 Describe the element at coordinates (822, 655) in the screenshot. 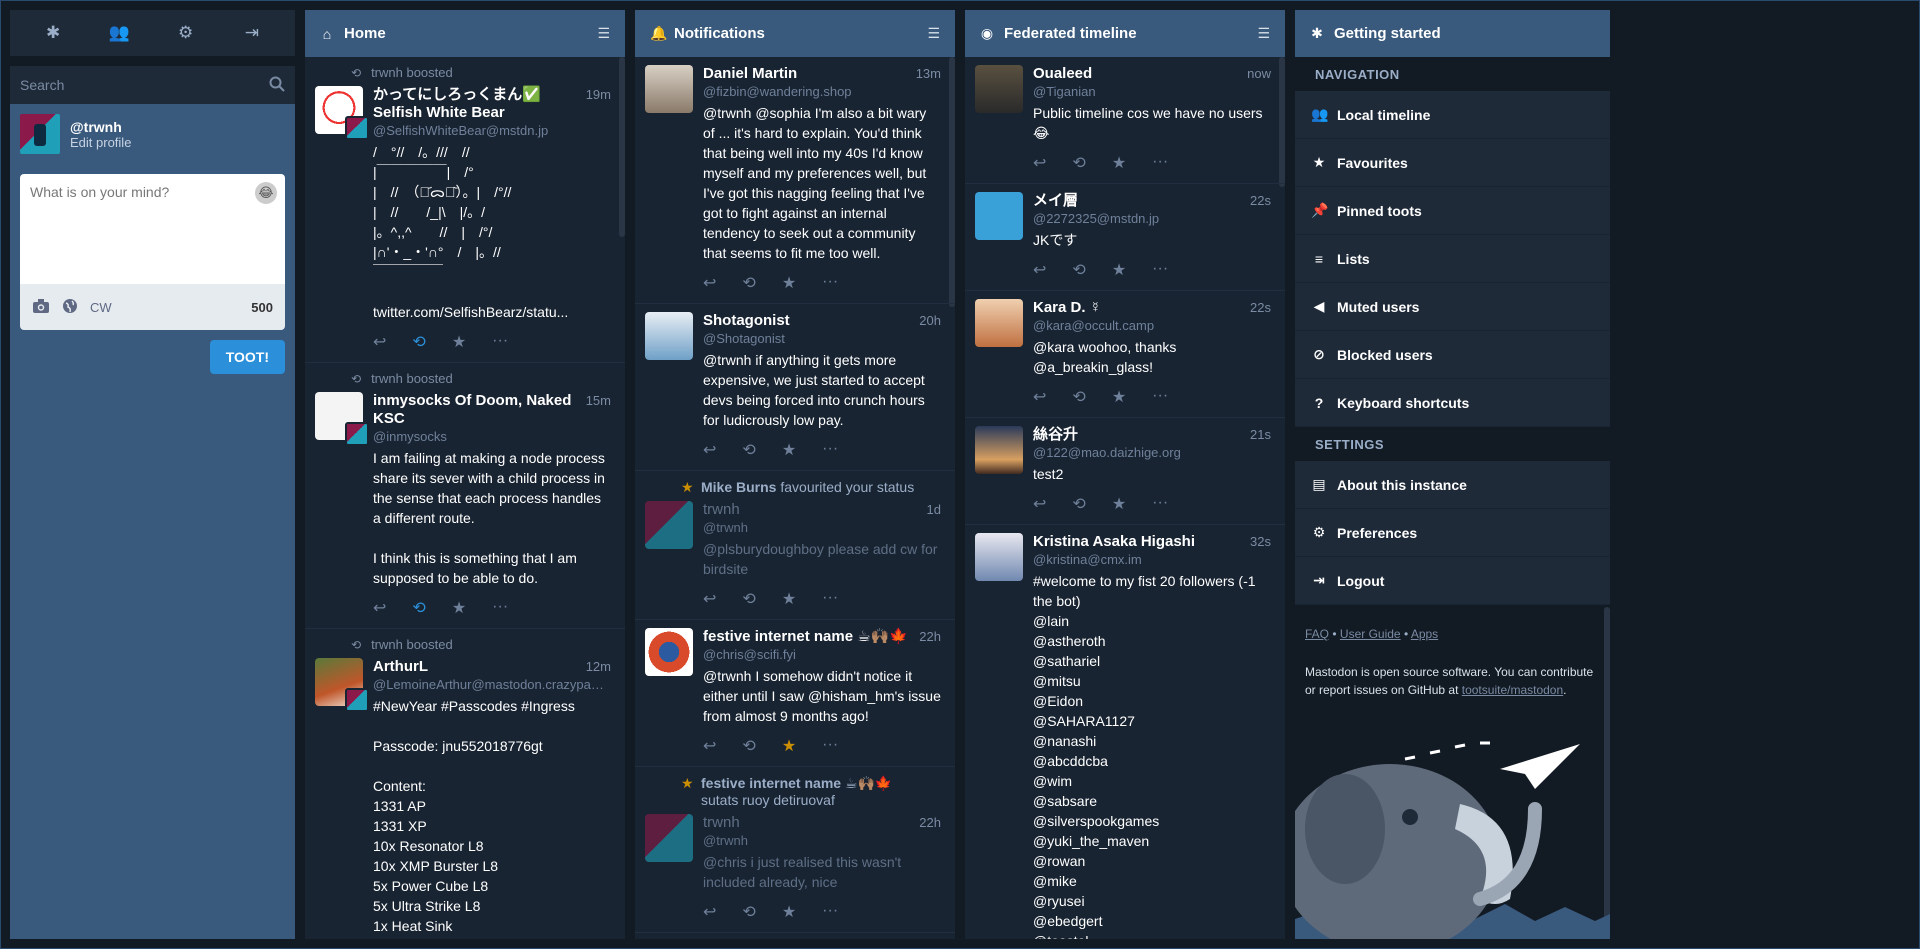

I see `account-name: @chris@scifi.fyi` at that location.